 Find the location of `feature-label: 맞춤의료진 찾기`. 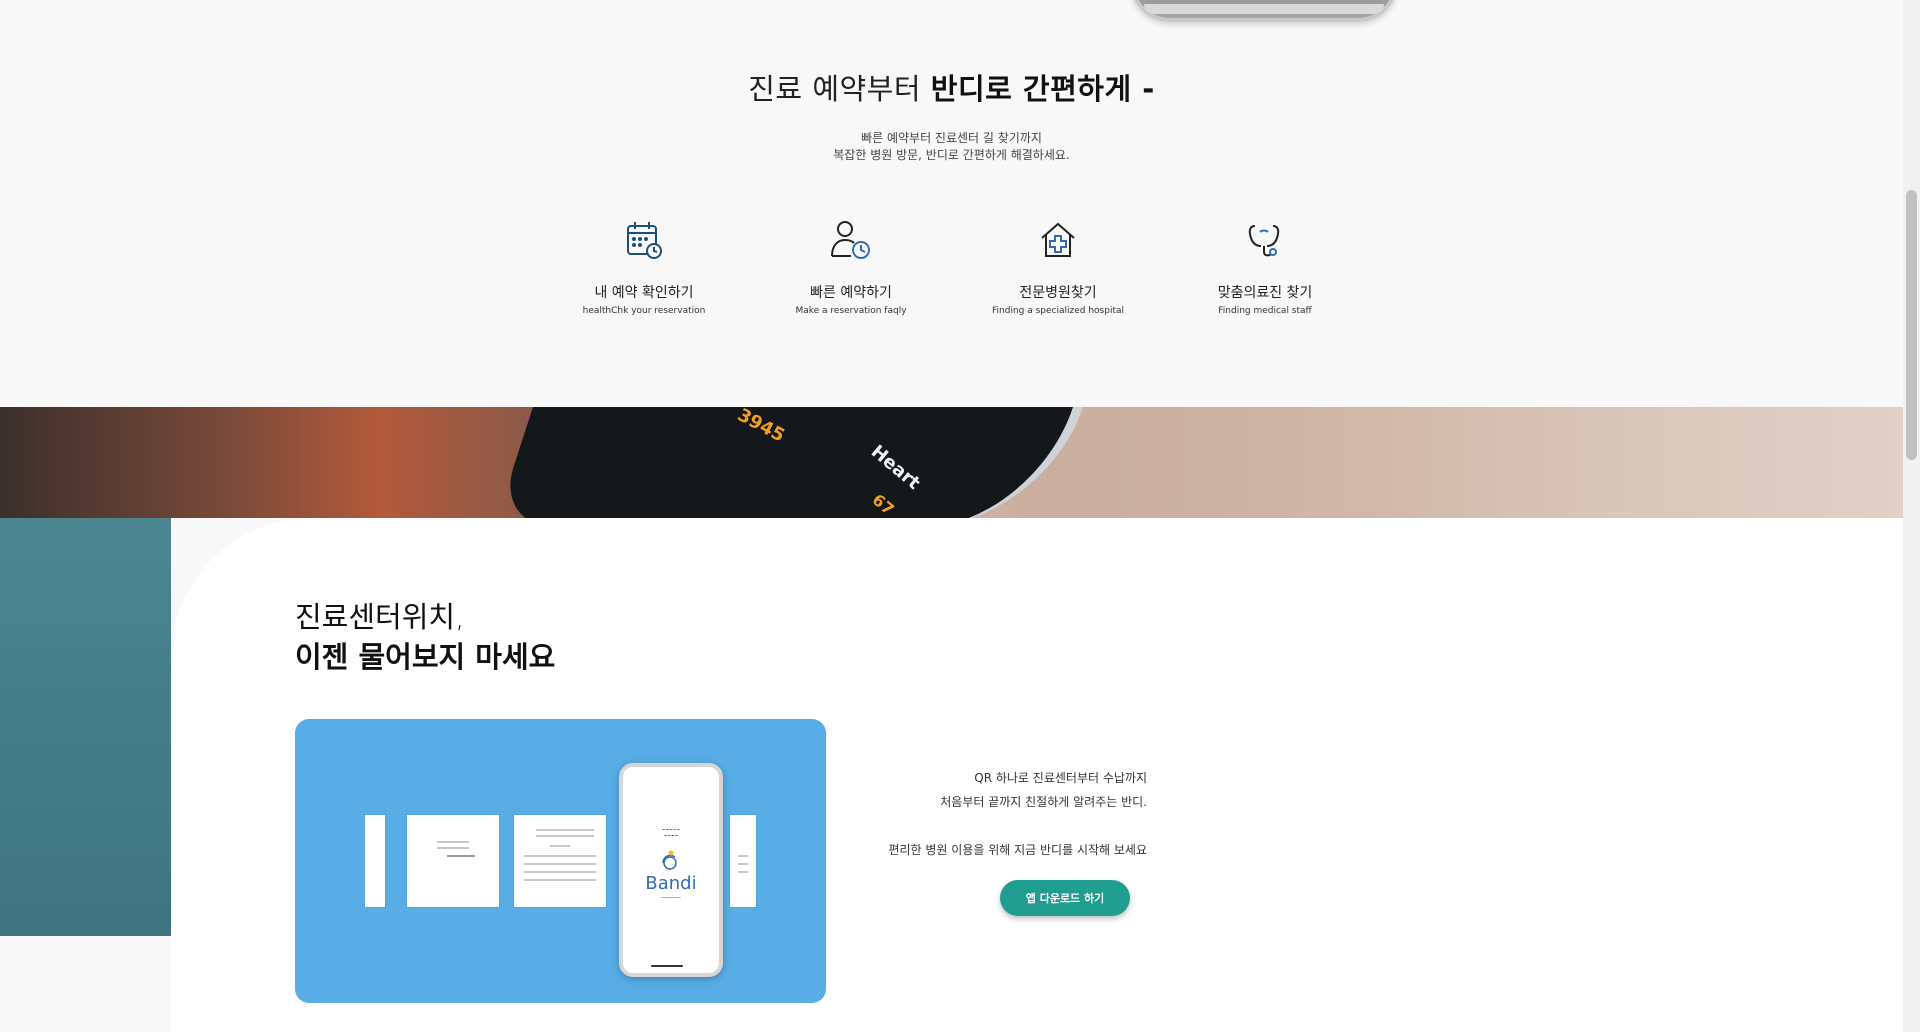

feature-label: 맞춤의료진 찾기 is located at coordinates (1265, 293).